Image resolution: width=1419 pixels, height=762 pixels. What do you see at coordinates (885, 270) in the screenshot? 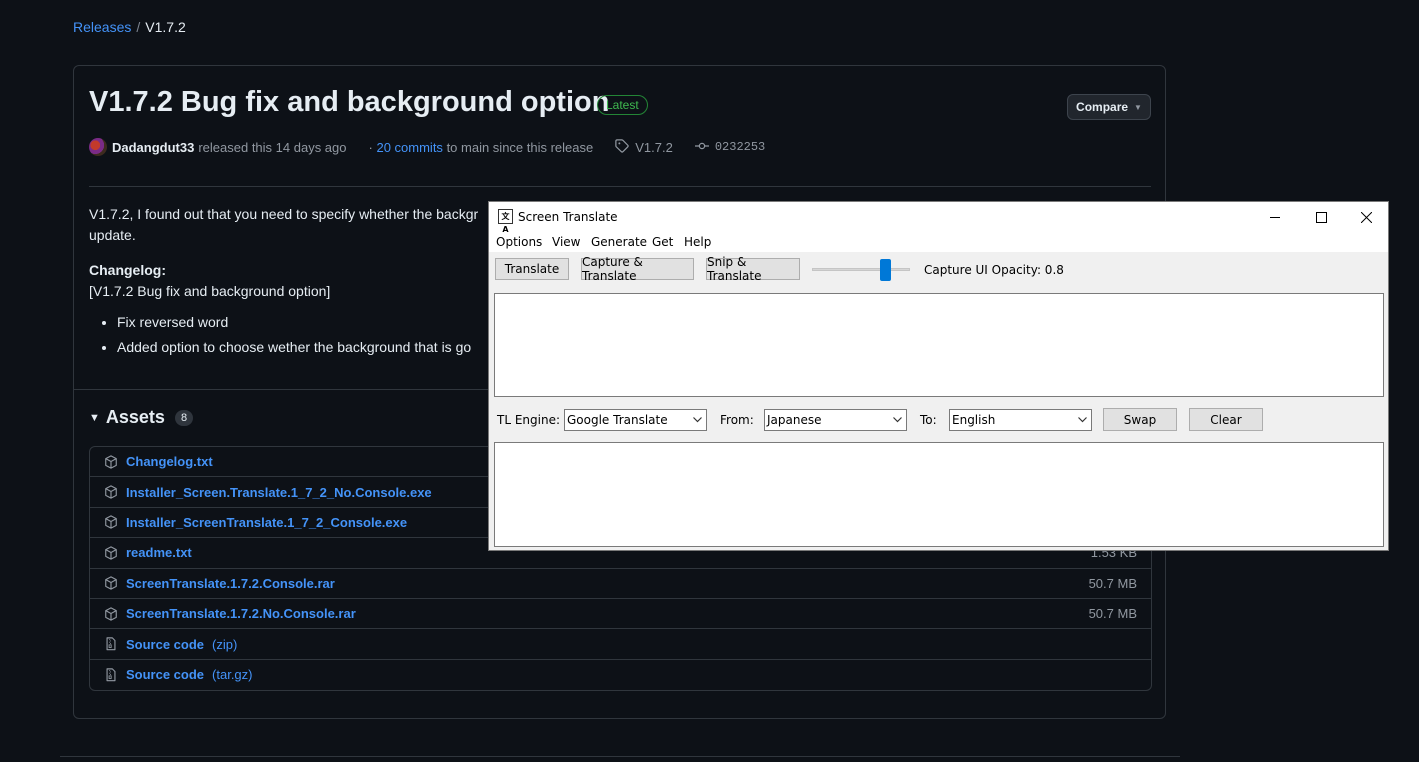
I see `opacity-slider-thumb` at bounding box center [885, 270].